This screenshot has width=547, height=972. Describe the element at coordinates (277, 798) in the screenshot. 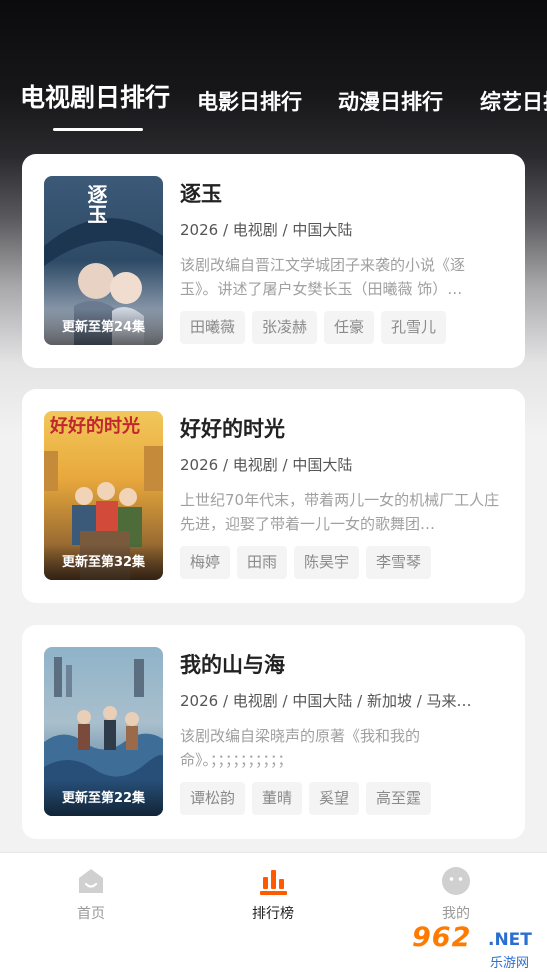

I see `cast-tag: 董晴` at that location.